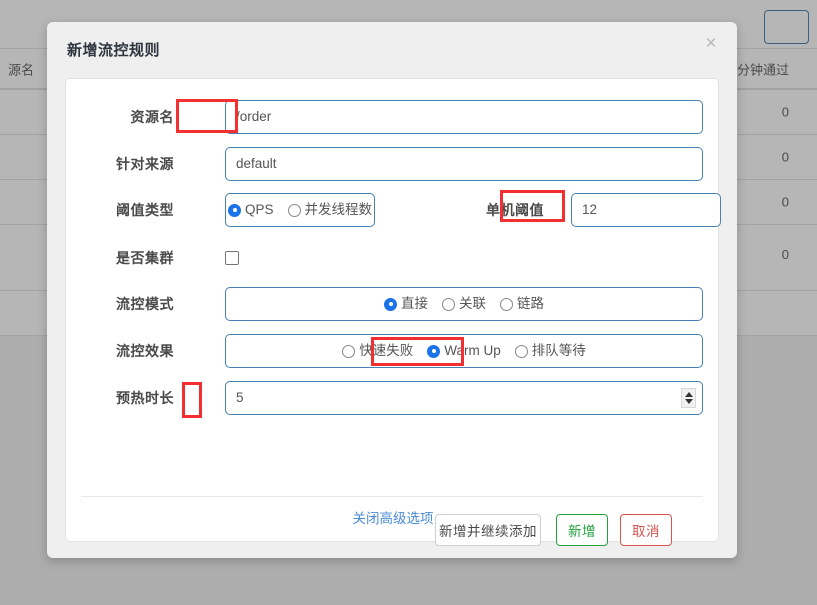  I want to click on flow-effect-radio-group: 快速失败 Warm Up 排队等待, so click(464, 351).